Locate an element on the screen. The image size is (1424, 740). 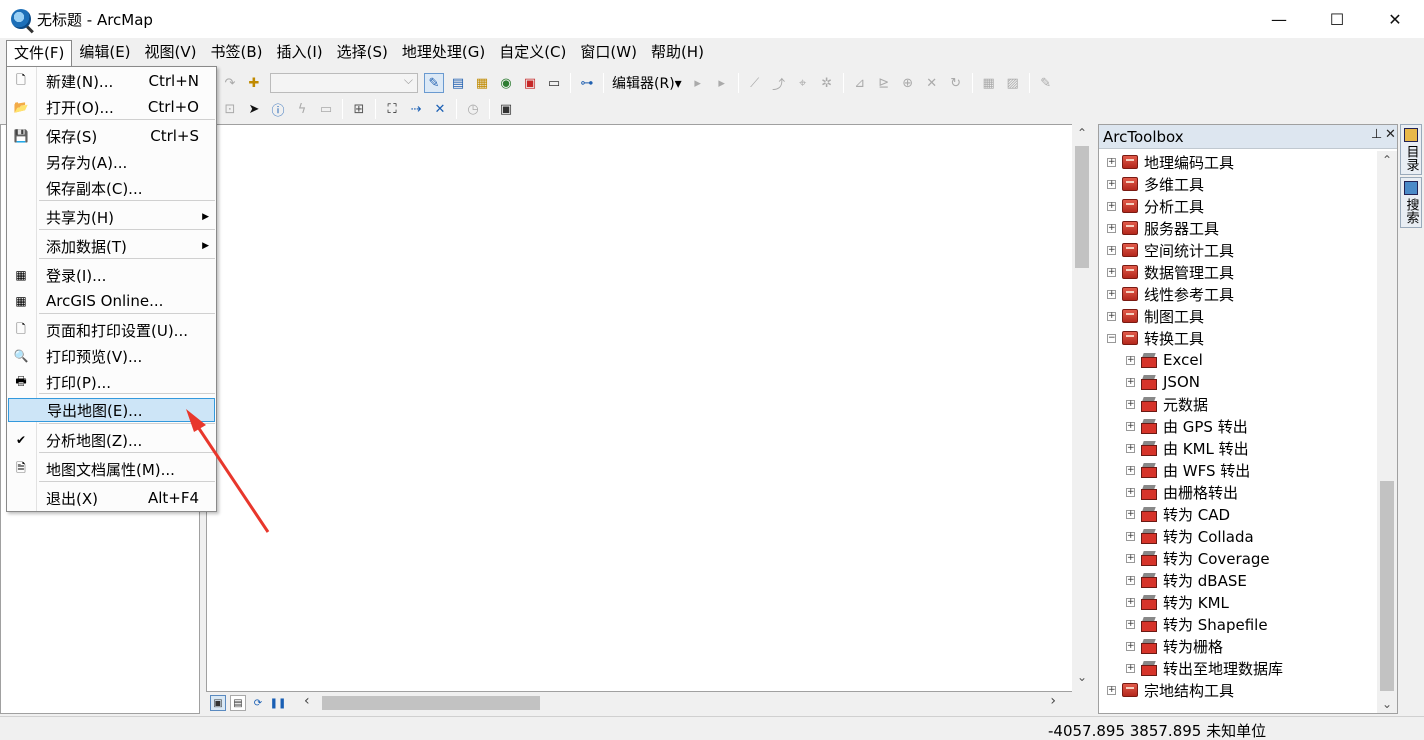
maximize-button: ☐ is located at coordinates (1337, 19).